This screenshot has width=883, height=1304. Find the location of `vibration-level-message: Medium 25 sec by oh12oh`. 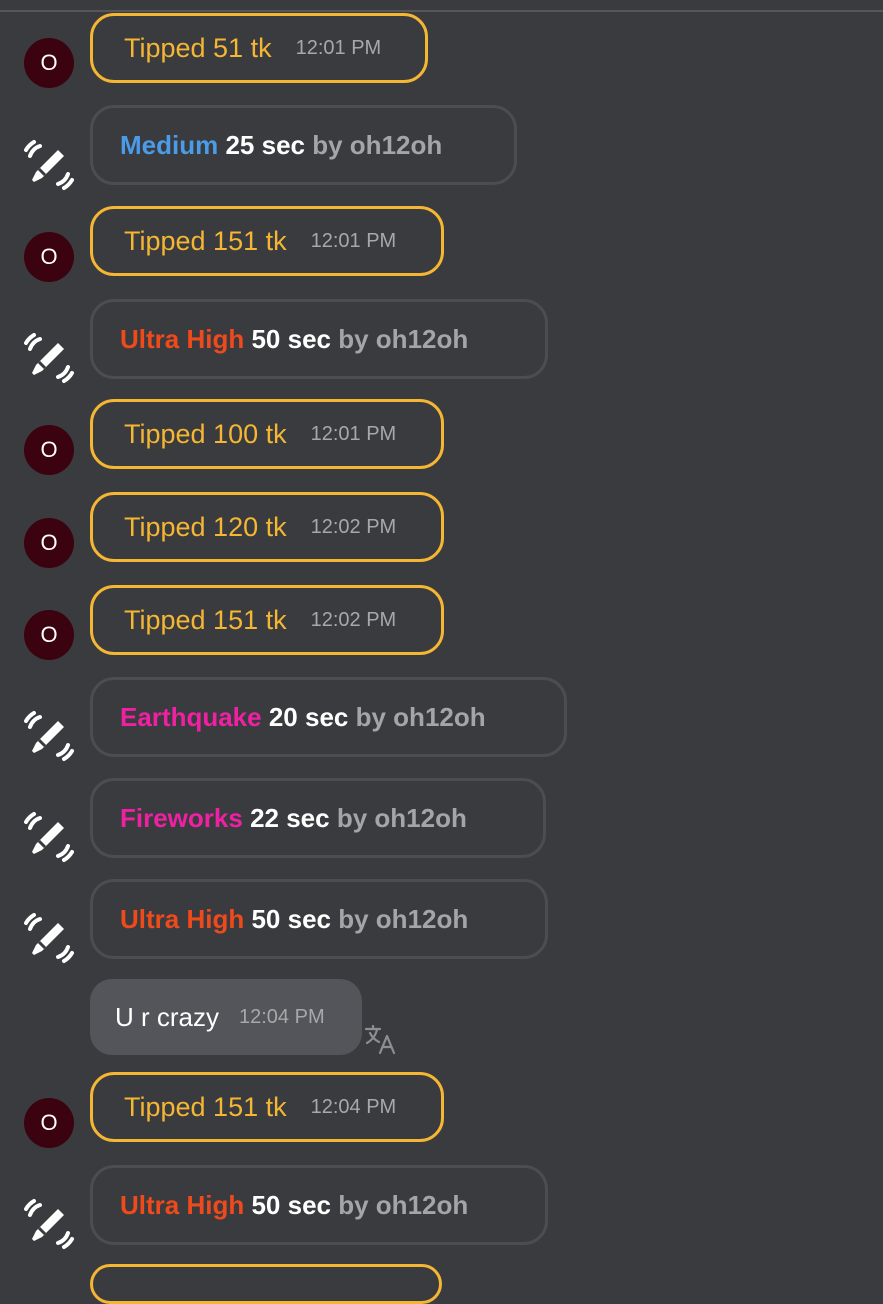

vibration-level-message: Medium 25 sec by oh12oh is located at coordinates (303, 145).